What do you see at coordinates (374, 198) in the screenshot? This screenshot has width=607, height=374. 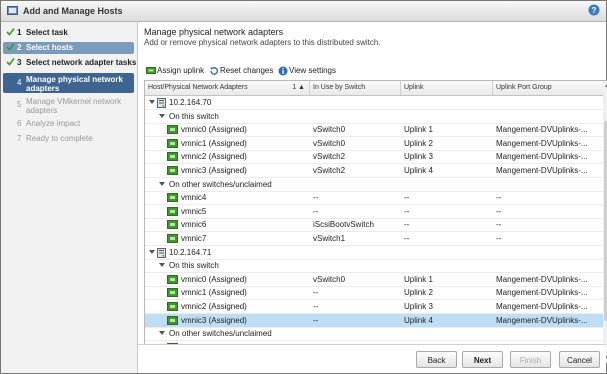 I see `adapter-row: vmnic4 -- -- --` at bounding box center [374, 198].